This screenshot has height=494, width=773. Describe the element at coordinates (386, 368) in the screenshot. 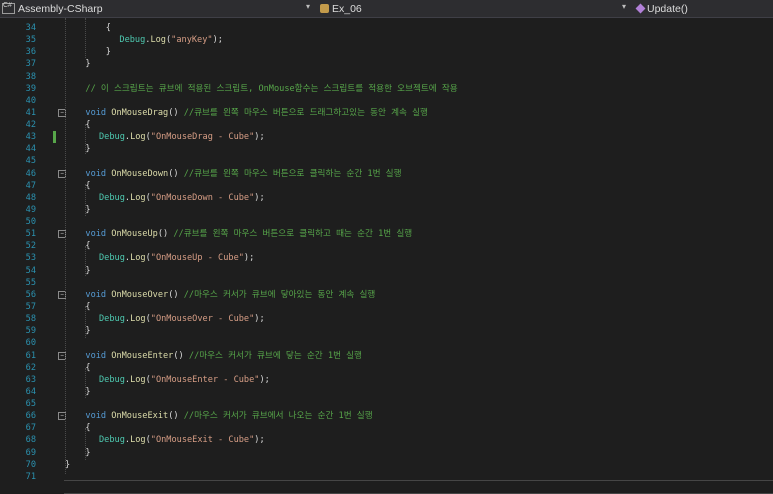

I see `code-line: 62 {` at that location.